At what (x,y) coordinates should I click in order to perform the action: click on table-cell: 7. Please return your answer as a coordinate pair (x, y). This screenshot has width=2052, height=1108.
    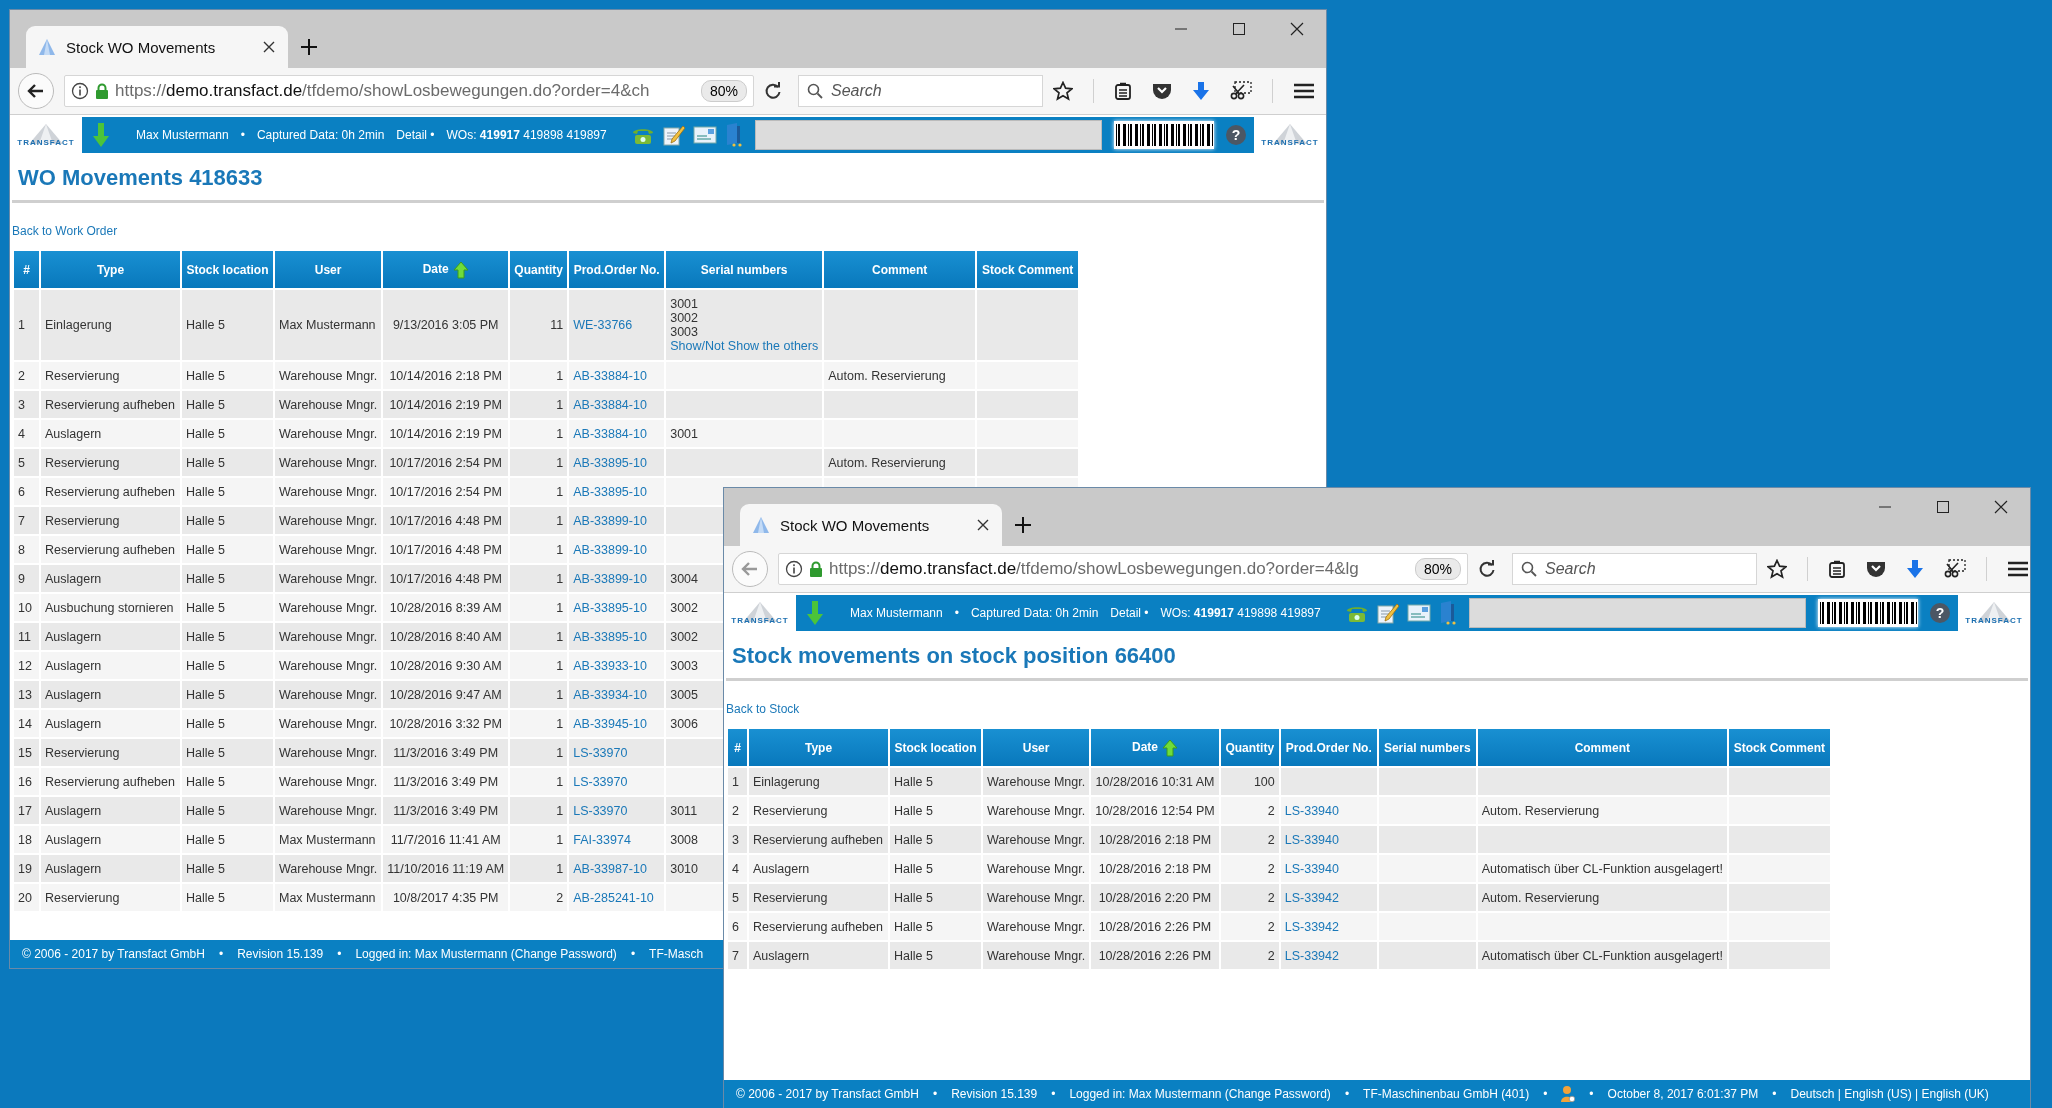
    Looking at the image, I should click on (26, 520).